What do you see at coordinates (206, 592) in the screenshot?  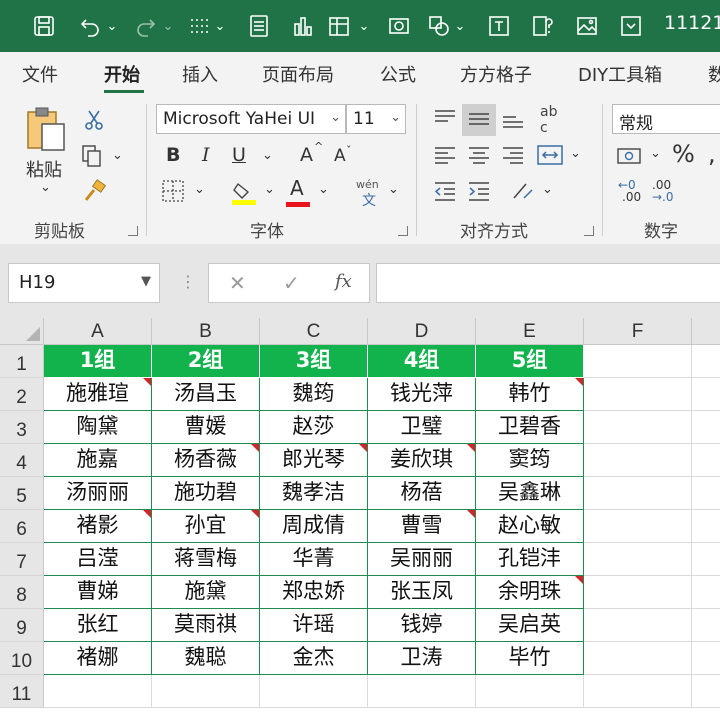 I see `cell-B8: 施黛` at bounding box center [206, 592].